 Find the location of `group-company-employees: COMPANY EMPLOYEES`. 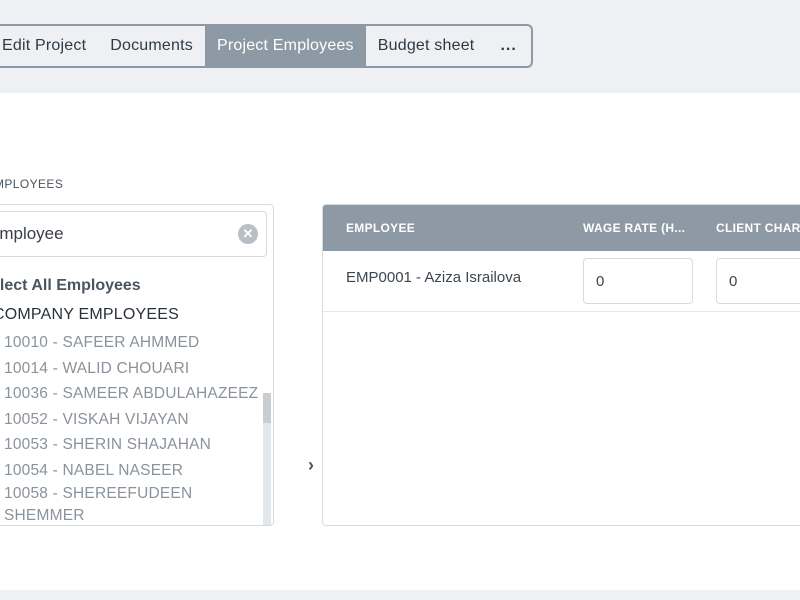

group-company-employees: COMPANY EMPLOYEES is located at coordinates (89, 315).